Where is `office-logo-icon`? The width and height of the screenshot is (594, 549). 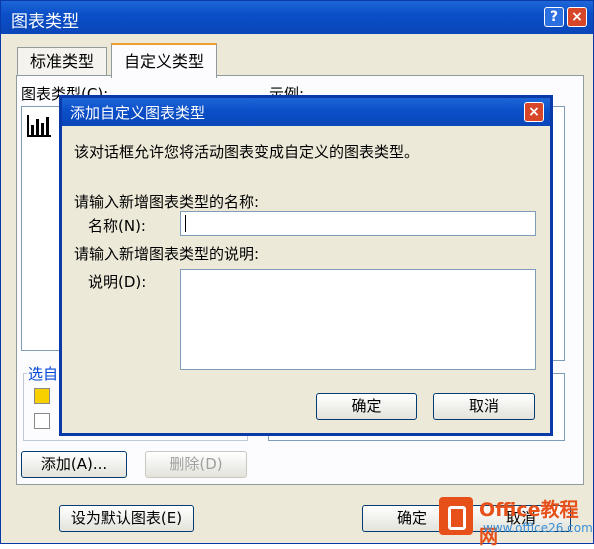
office-logo-icon is located at coordinates (456, 516).